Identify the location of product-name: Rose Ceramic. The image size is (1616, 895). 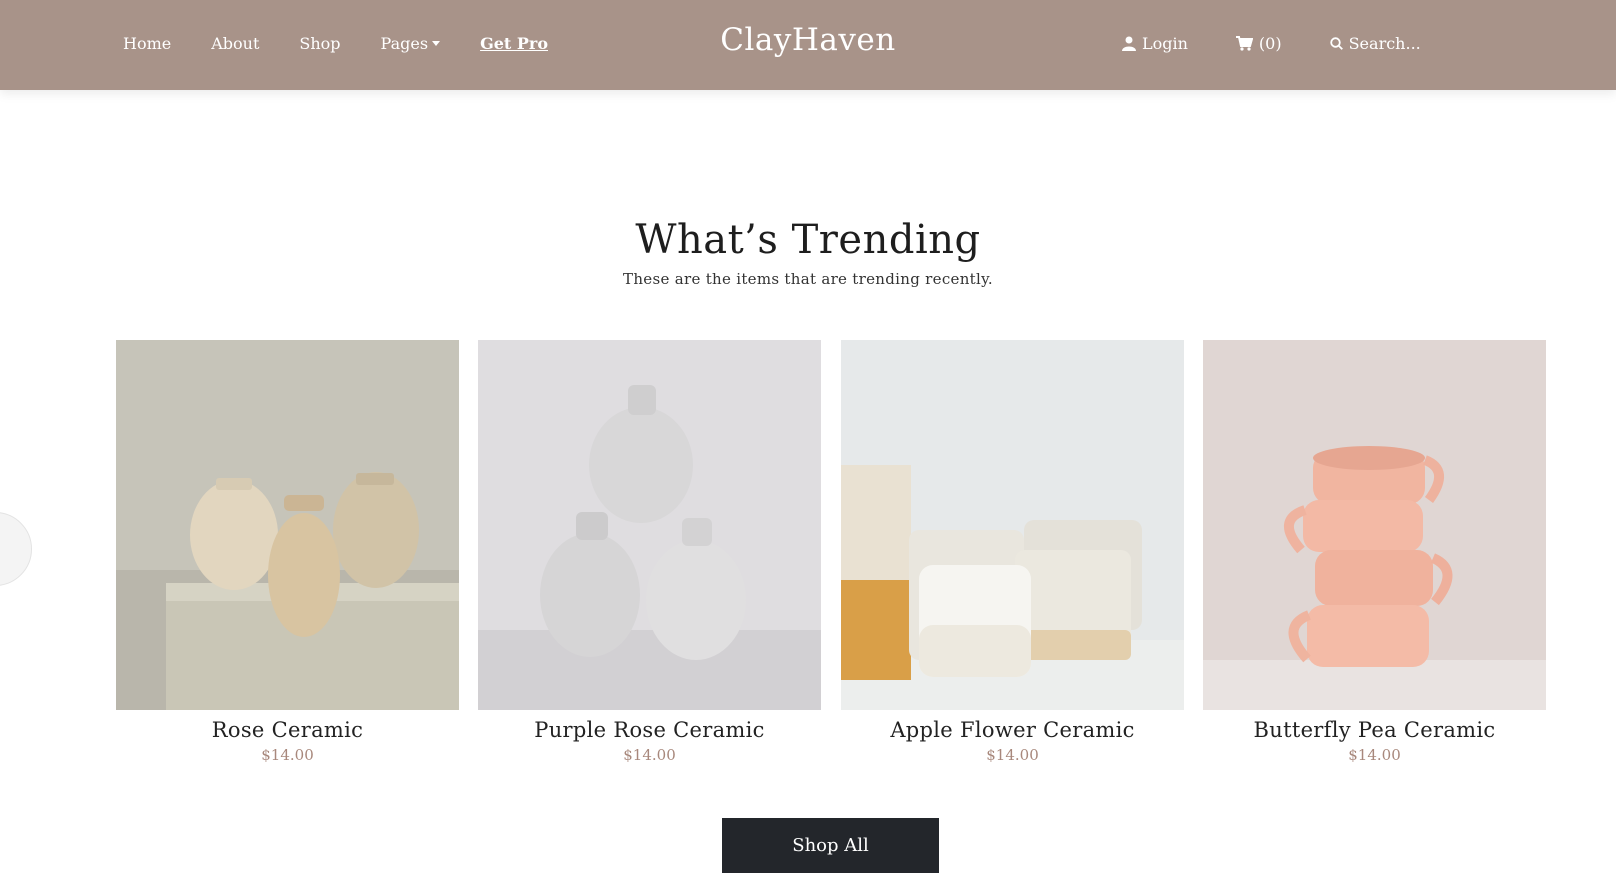
(287, 730).